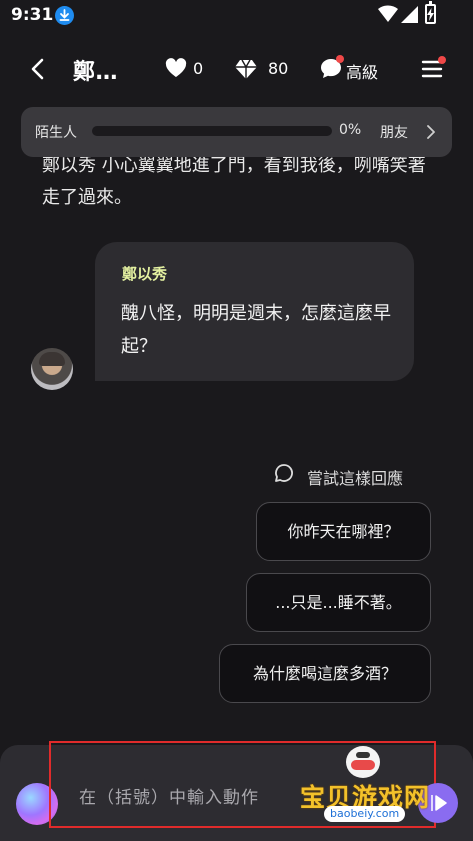 This screenshot has width=473, height=841. Describe the element at coordinates (350, 130) in the screenshot. I see `relationship-percent: 0%` at that location.